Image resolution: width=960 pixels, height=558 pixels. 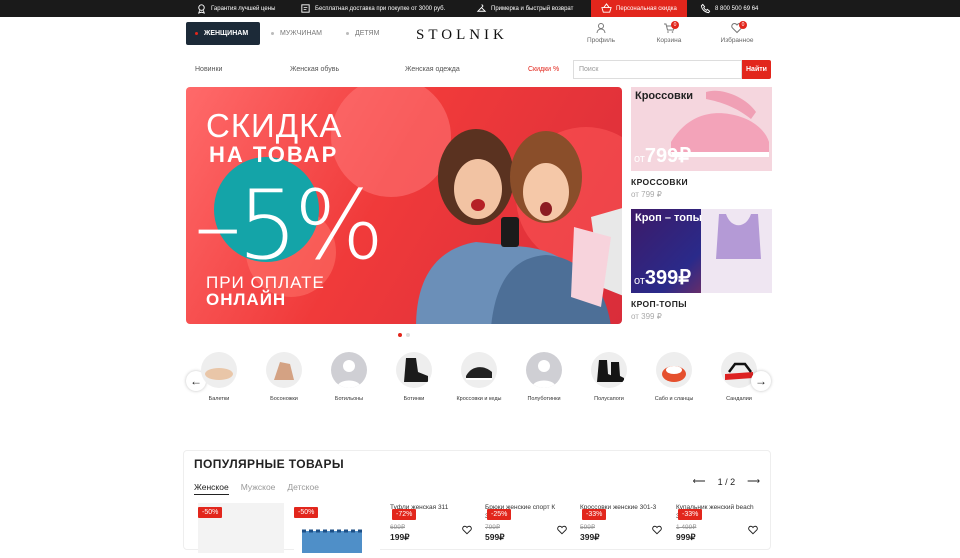 What do you see at coordinates (495, 537) in the screenshot?
I see `current-price: 599₽` at bounding box center [495, 537].